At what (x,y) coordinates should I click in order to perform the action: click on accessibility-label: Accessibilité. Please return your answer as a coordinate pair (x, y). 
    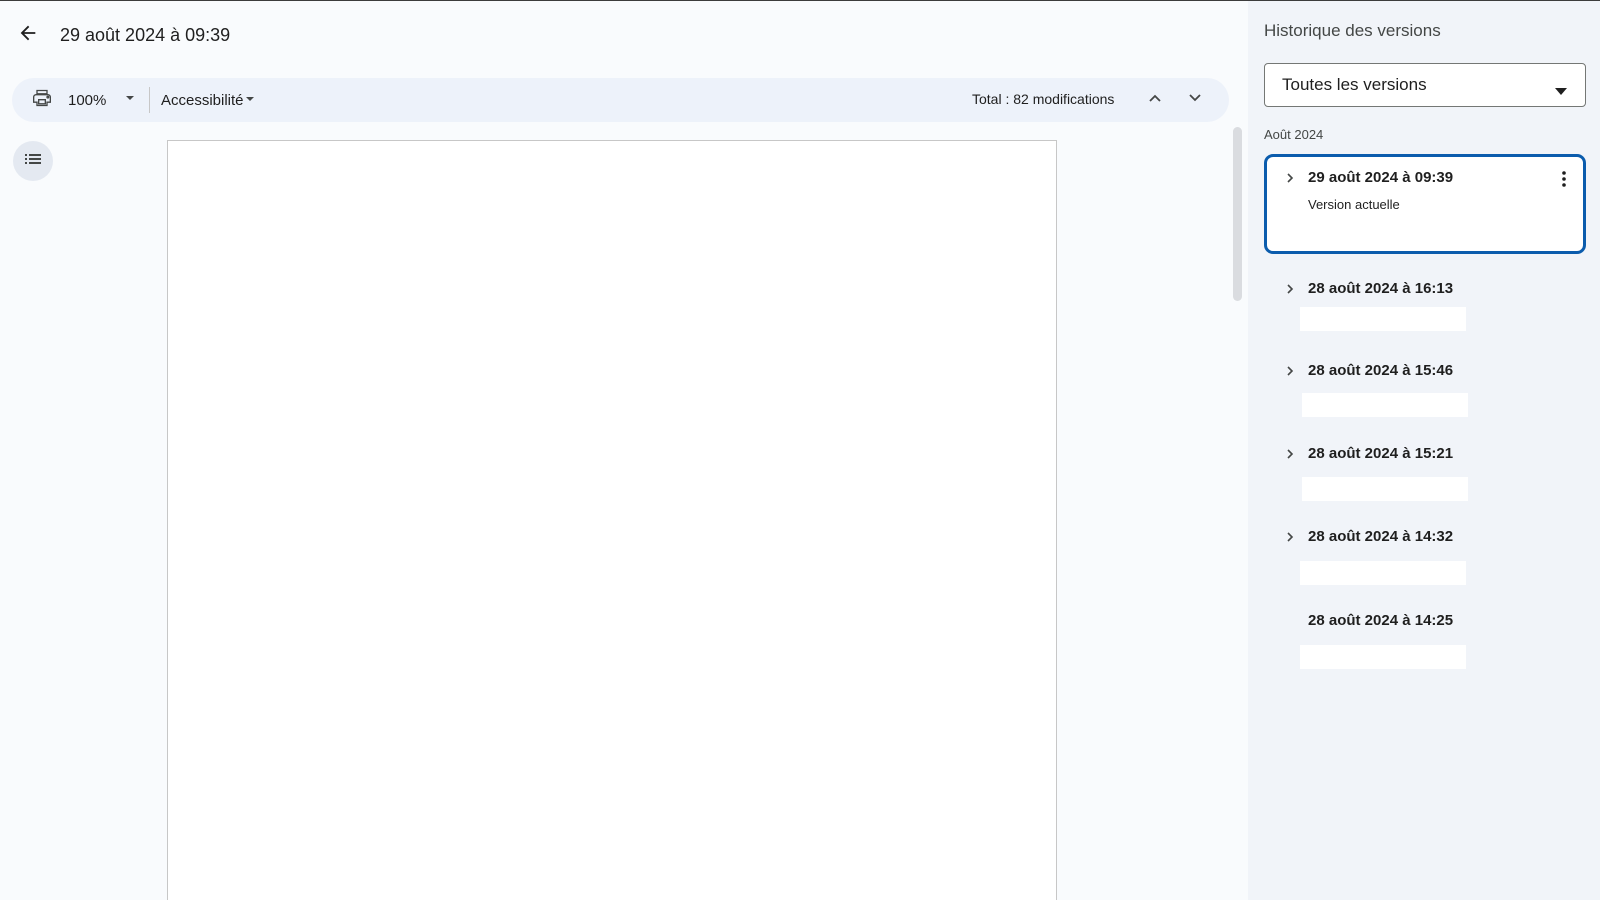
    Looking at the image, I should click on (202, 100).